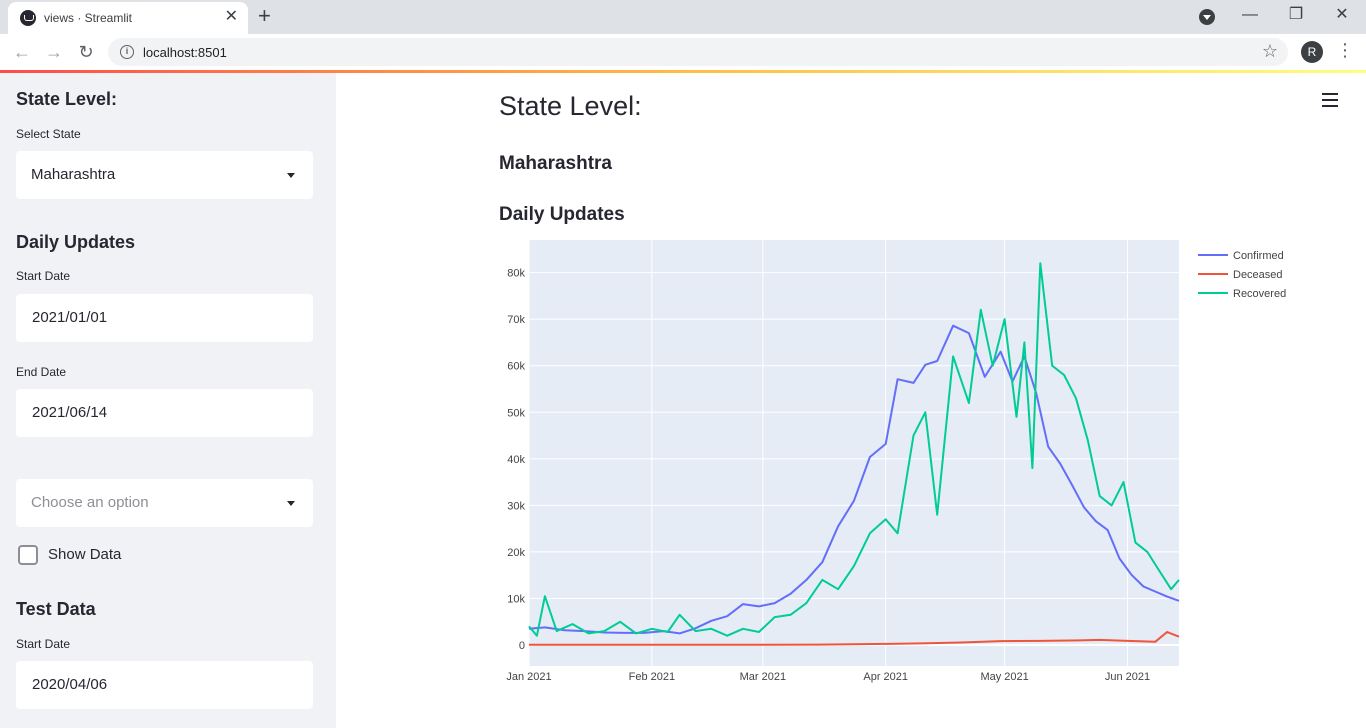 The height and width of the screenshot is (728, 1366). Describe the element at coordinates (516, 599) in the screenshot. I see `y-tick-label: 10k` at that location.